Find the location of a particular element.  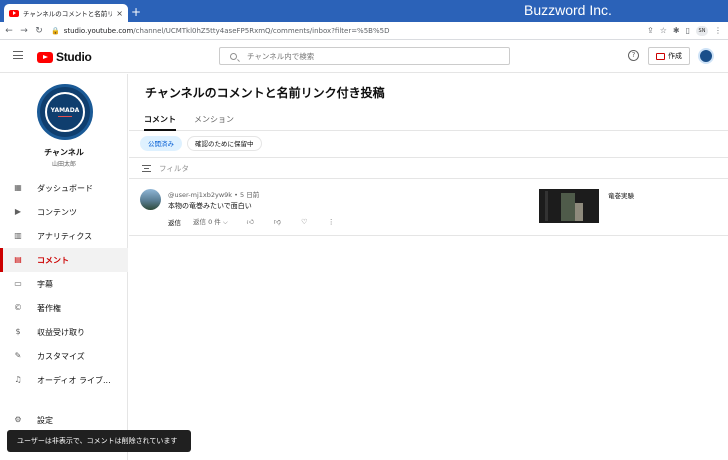

page-title: チャンネルのコメントと名前リンク付き投稿 is located at coordinates (265, 93).